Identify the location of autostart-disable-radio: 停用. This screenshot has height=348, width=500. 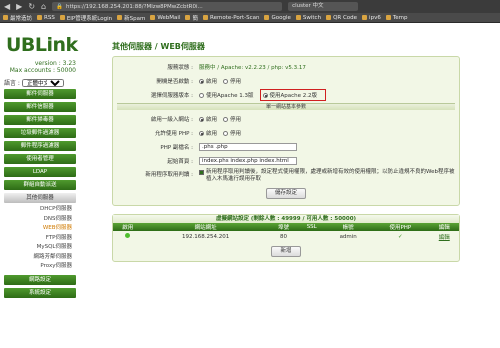
(232, 81).